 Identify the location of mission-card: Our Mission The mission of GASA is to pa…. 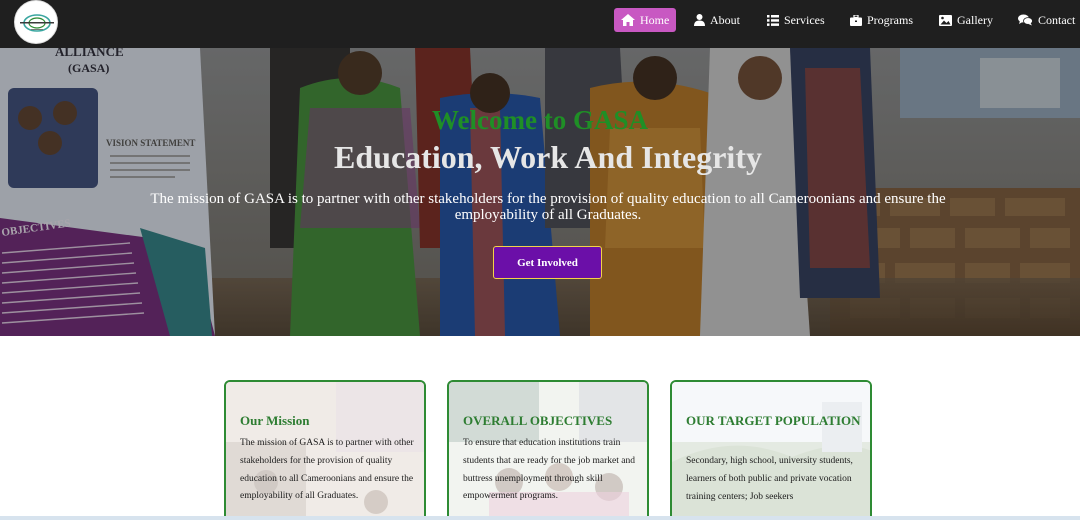
(325, 450).